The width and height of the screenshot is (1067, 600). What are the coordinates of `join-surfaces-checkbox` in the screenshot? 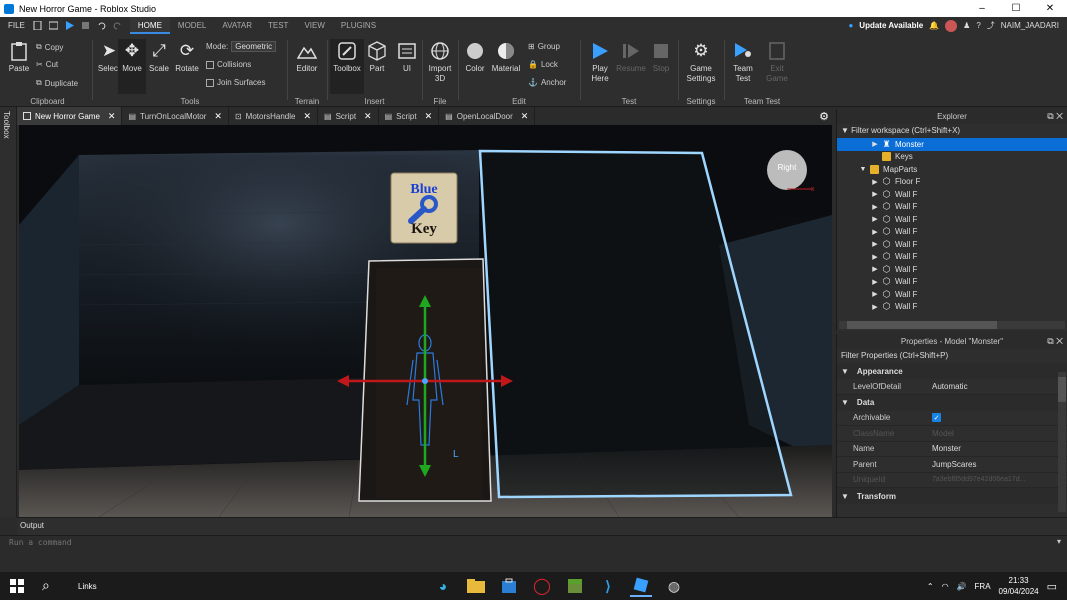 It's located at (210, 82).